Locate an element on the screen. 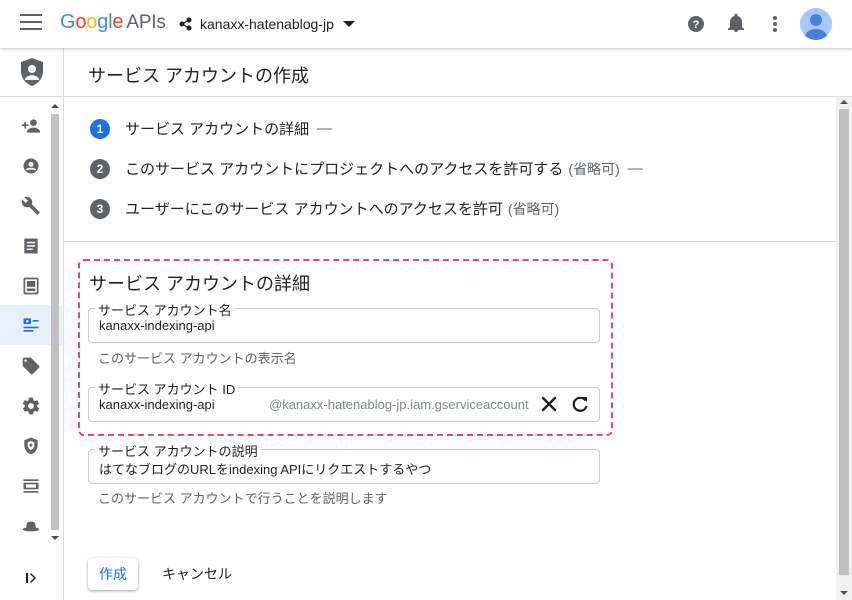  step-label: サービス アカウントの詳細 is located at coordinates (217, 129).